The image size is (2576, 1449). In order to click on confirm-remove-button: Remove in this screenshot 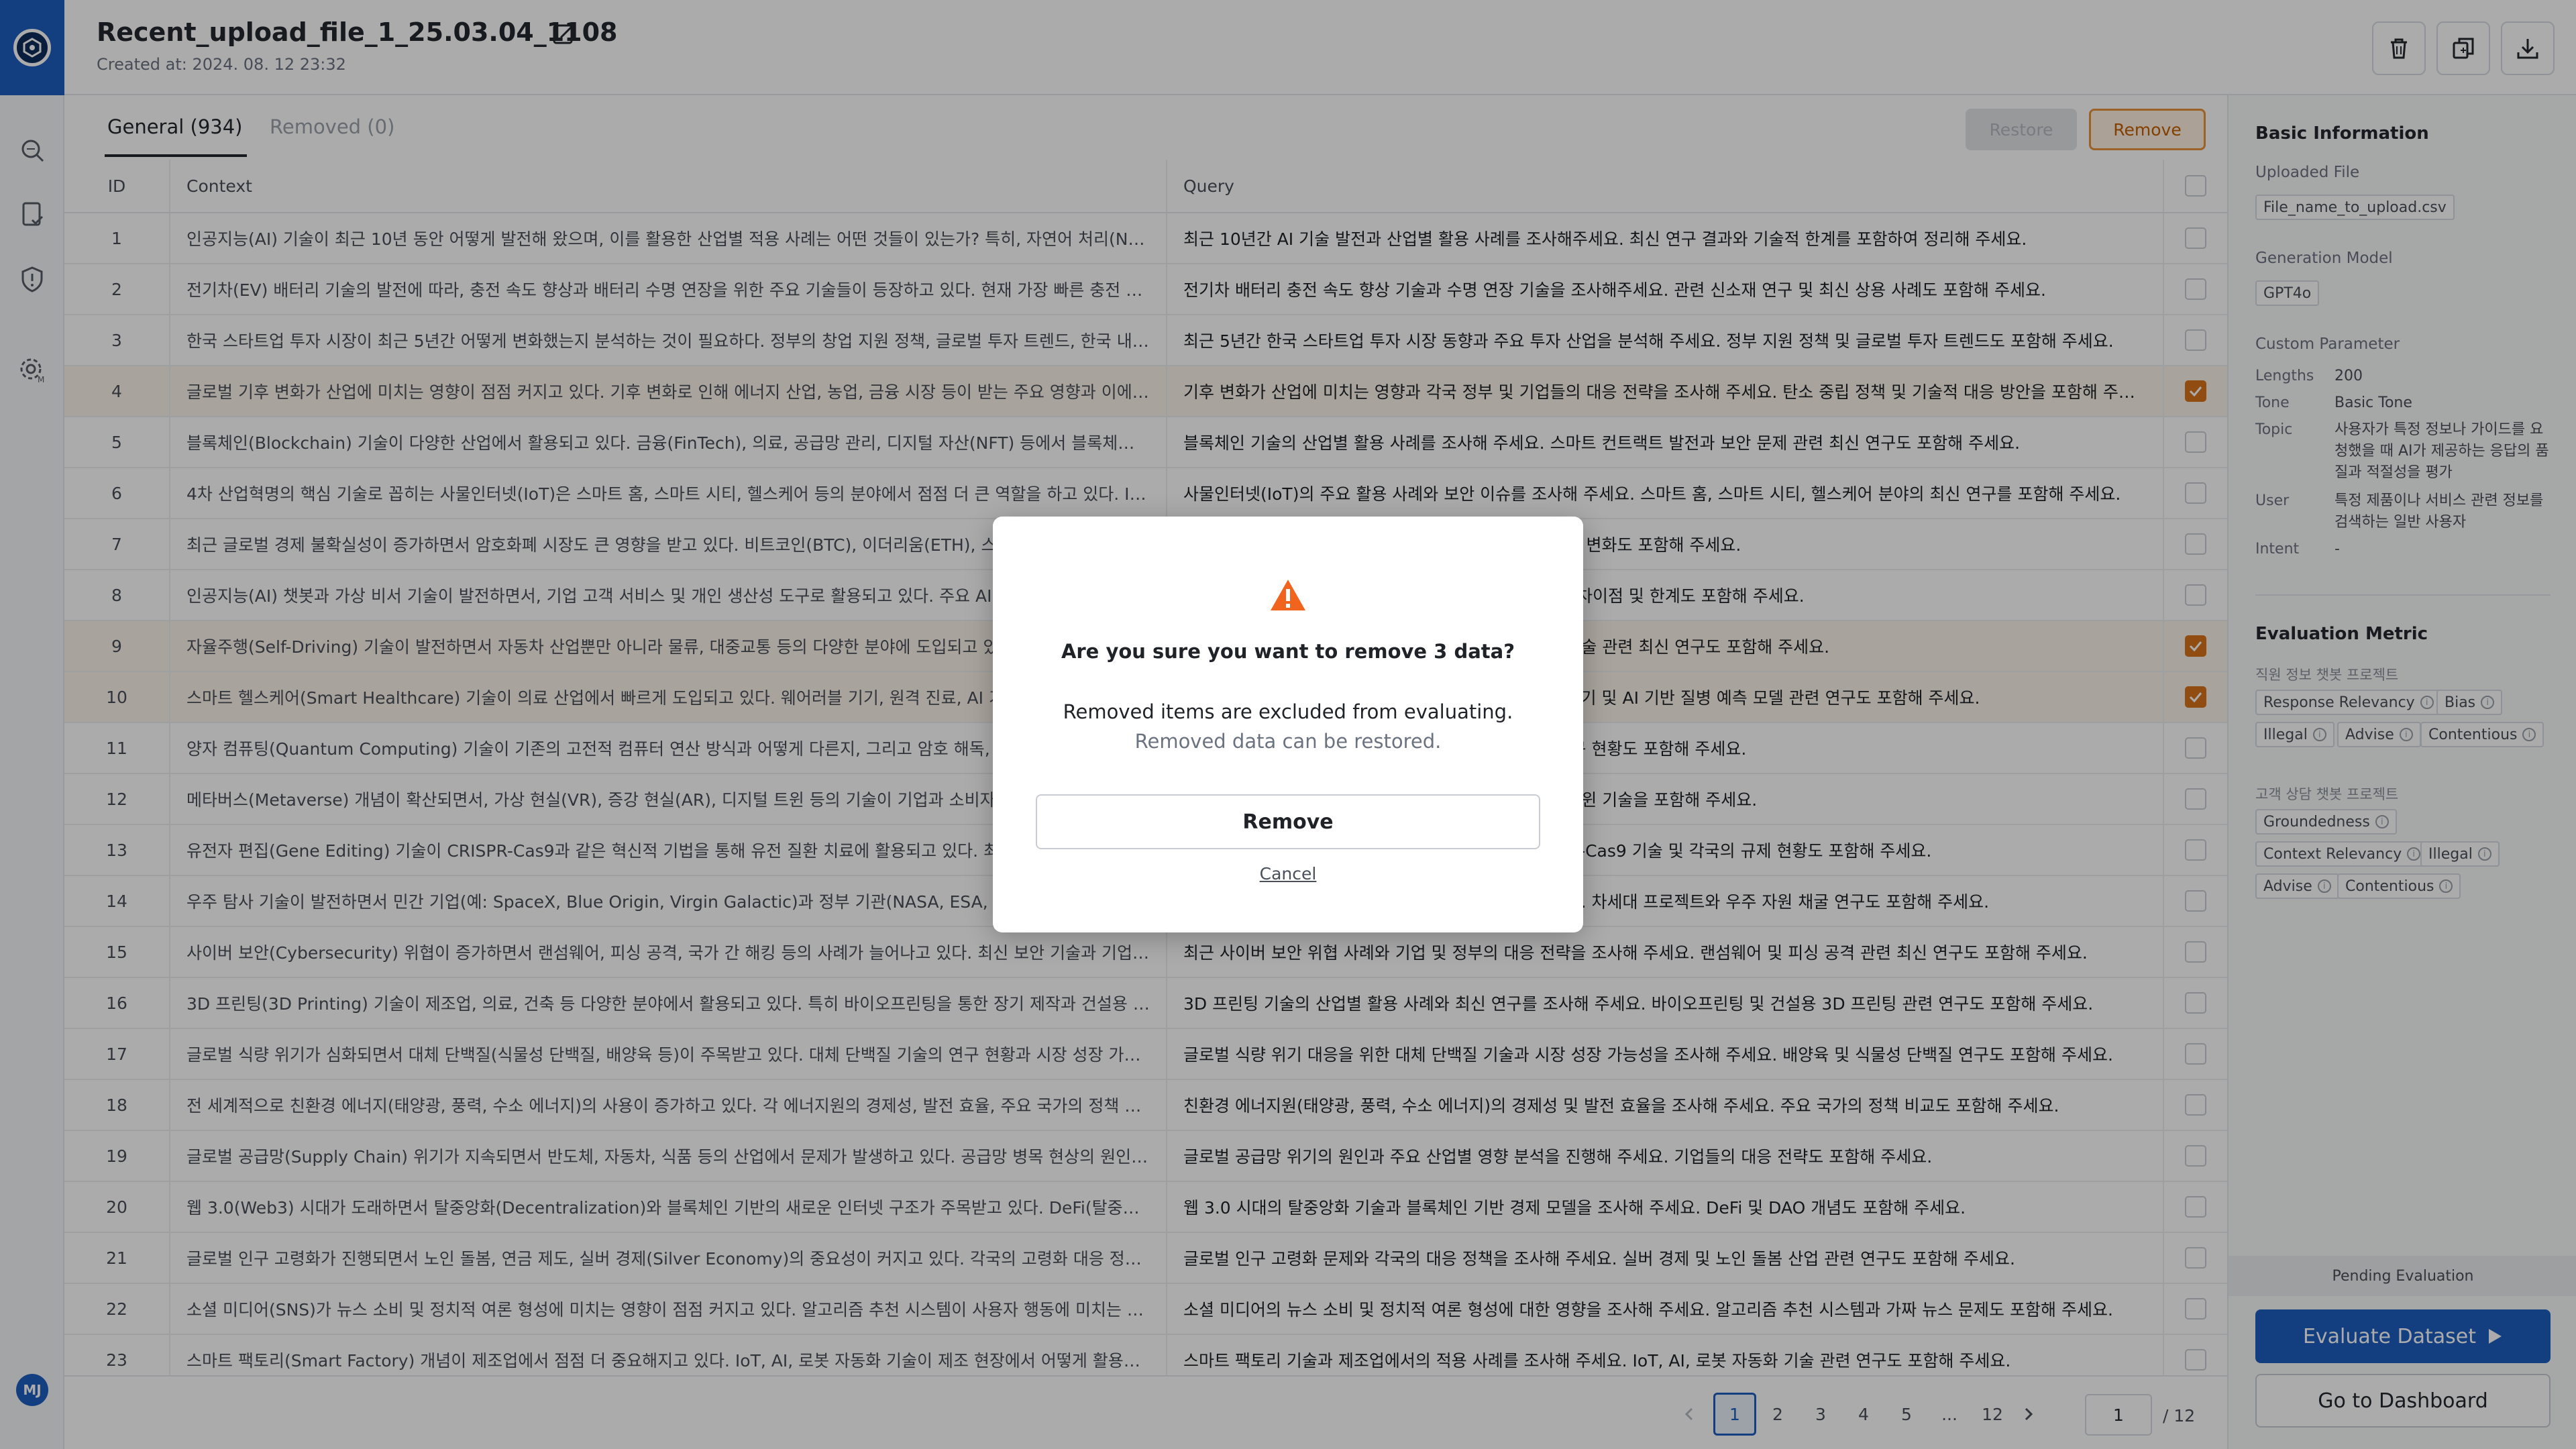, I will do `click(1288, 821)`.